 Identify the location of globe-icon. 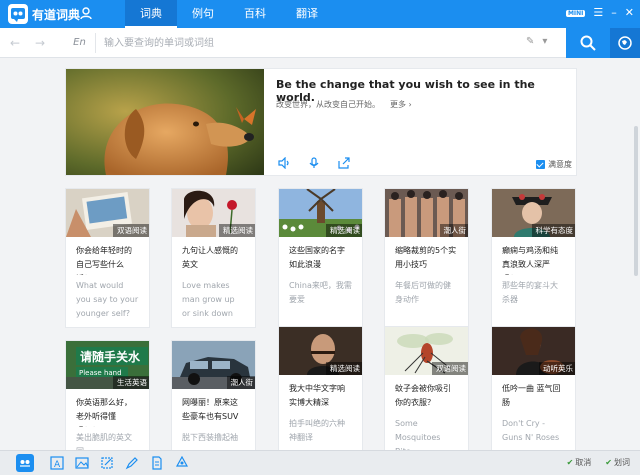
(625, 43).